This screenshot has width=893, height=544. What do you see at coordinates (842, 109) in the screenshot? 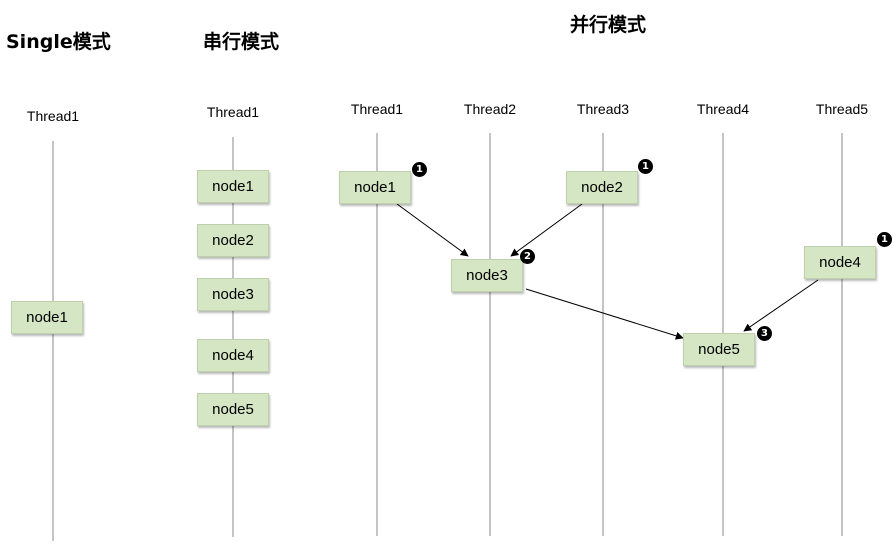
I see `parallel-thread5-label: Thread5` at bounding box center [842, 109].